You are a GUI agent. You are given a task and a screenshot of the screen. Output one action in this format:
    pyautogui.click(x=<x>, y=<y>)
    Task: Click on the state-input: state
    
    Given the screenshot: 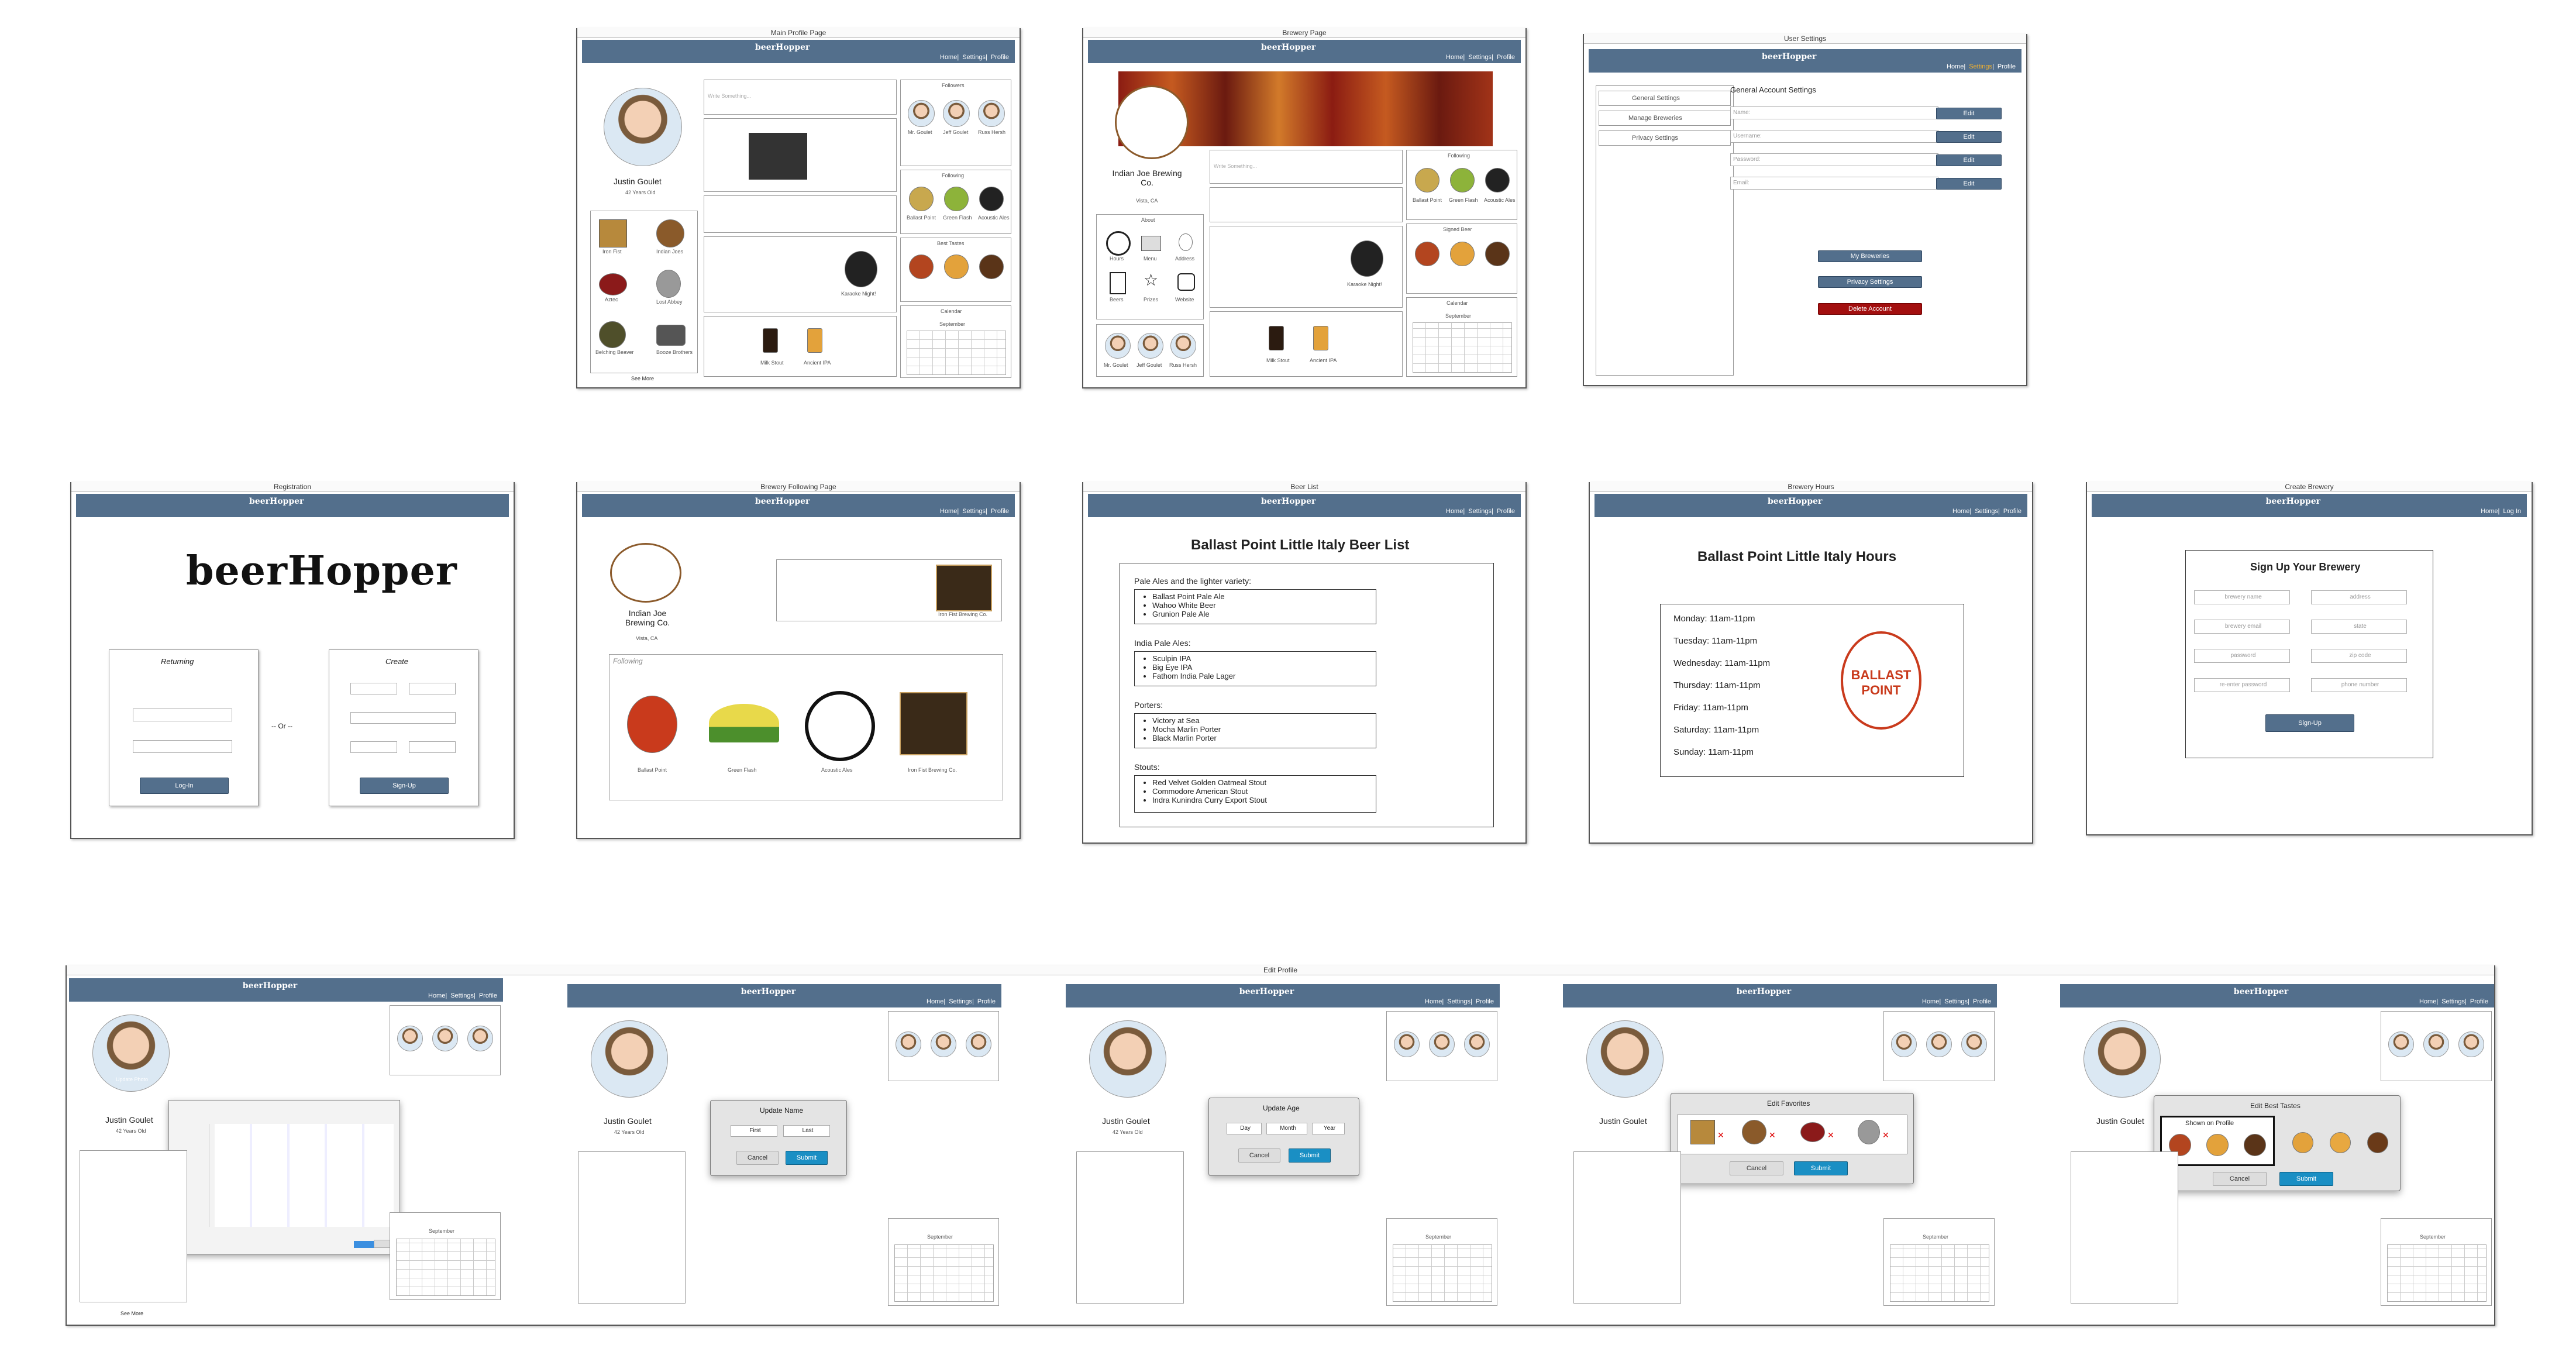 What is the action you would take?
    pyautogui.click(x=2359, y=627)
    